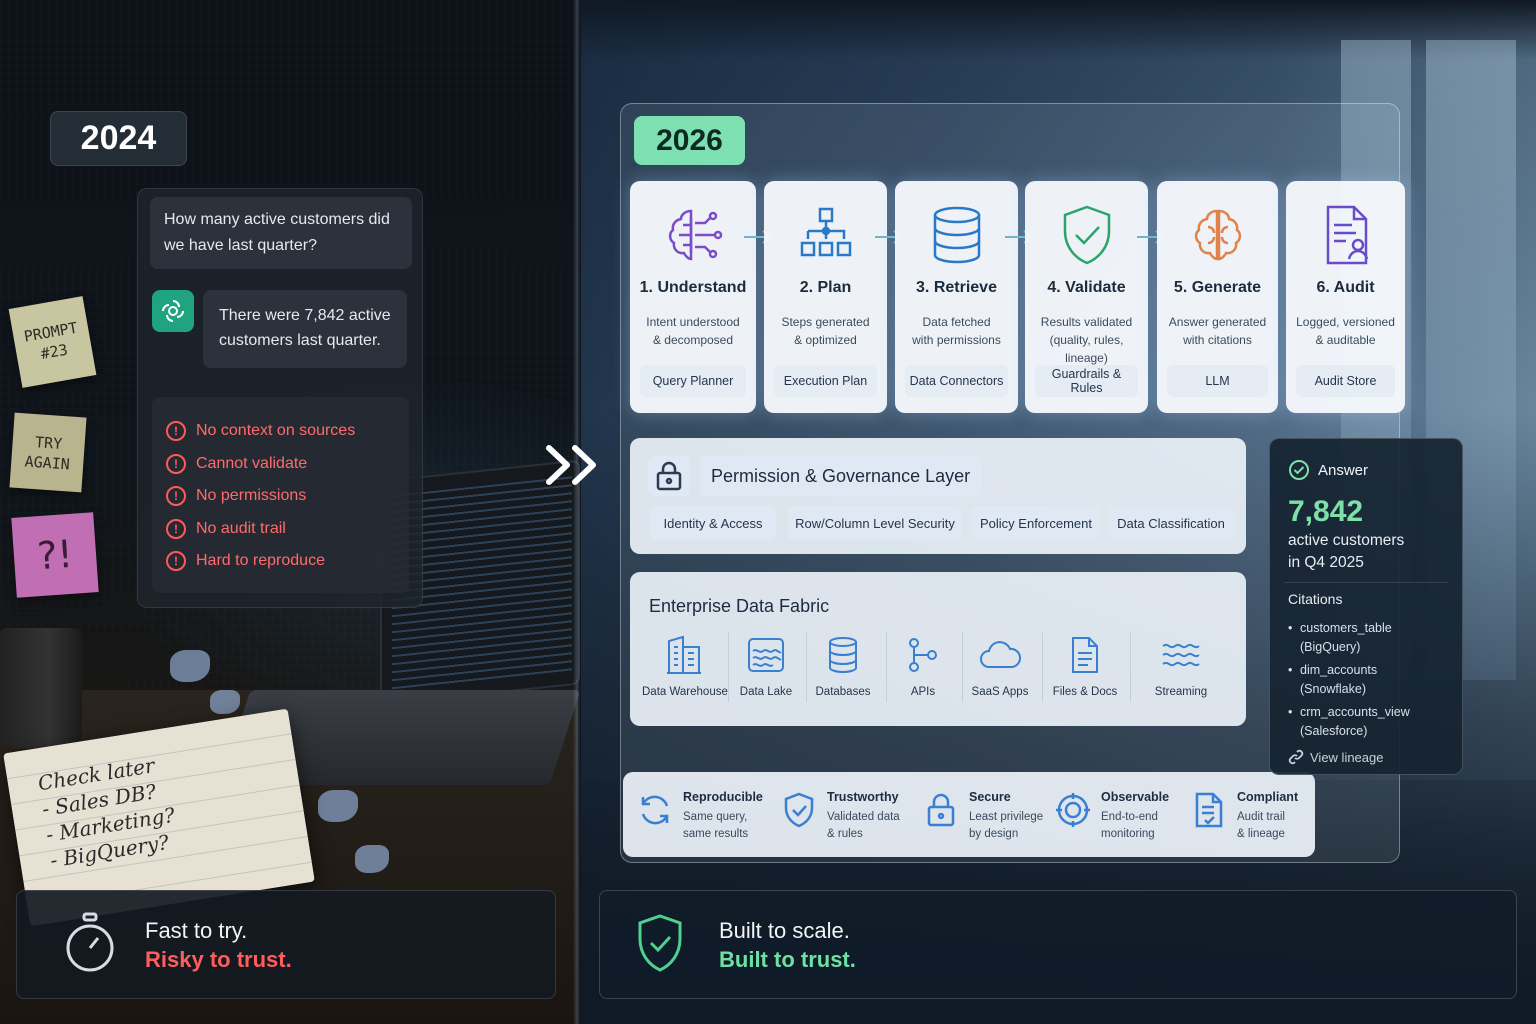  Describe the element at coordinates (218, 959) in the screenshot. I see `tagline-risky: Risky to trust.` at that location.